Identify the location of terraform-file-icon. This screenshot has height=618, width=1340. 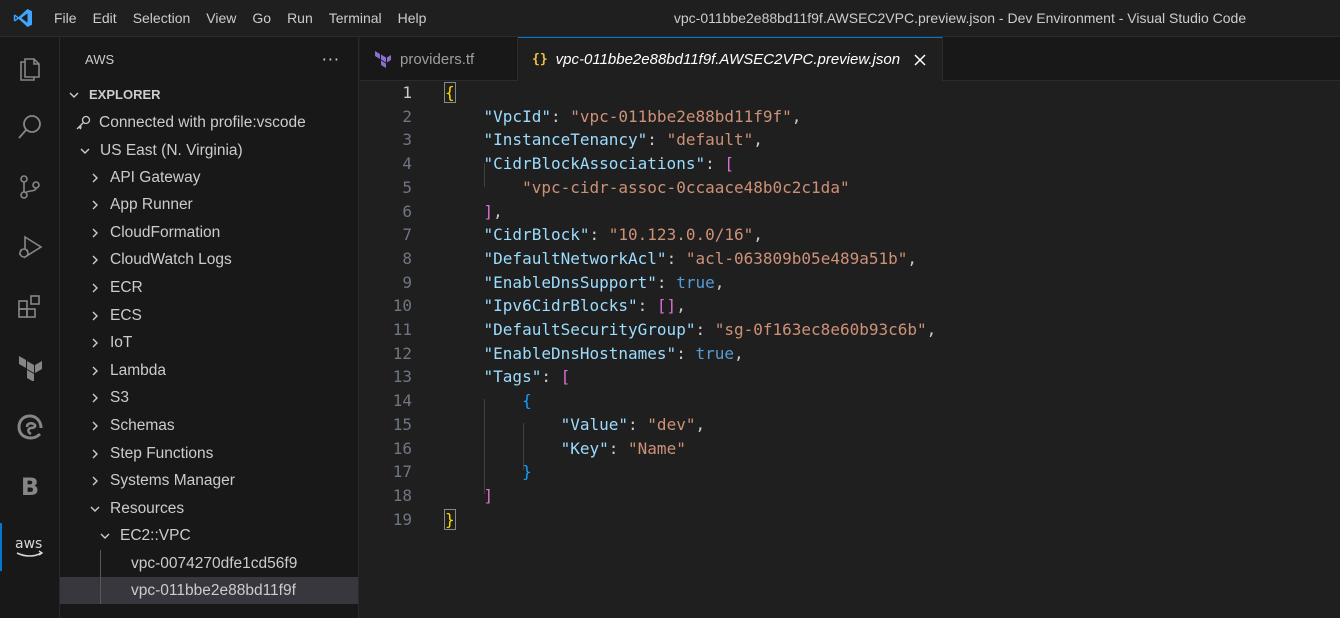
(383, 59).